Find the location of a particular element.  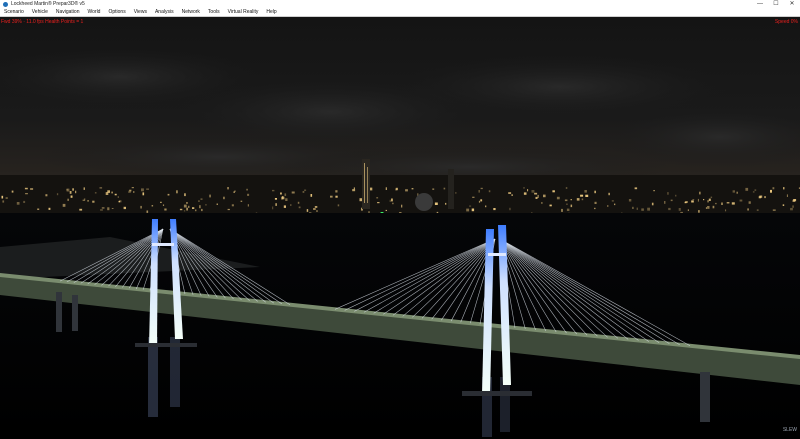

menu-scenario: Scenario is located at coordinates (14, 12).